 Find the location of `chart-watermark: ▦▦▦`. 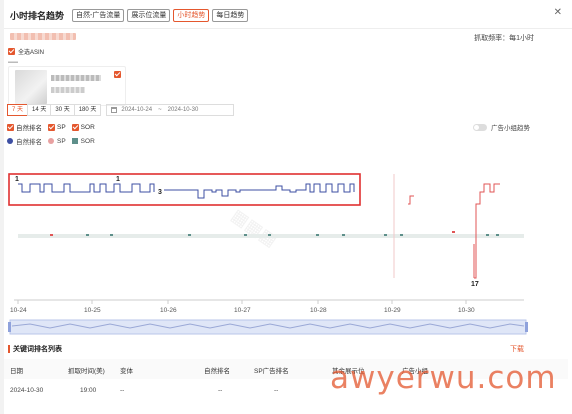

chart-watermark: ▦▦▦ is located at coordinates (254, 228).